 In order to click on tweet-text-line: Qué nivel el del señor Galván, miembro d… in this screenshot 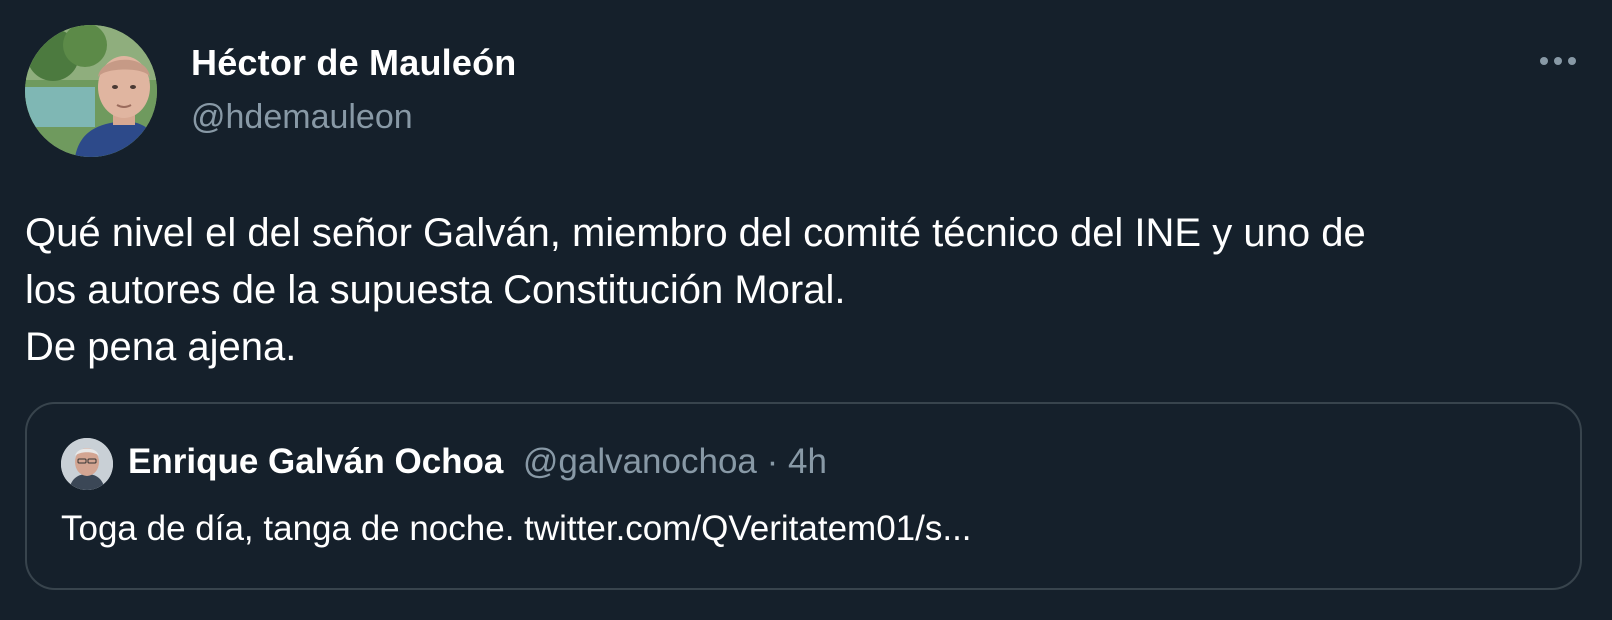, I will do `click(695, 233)`.